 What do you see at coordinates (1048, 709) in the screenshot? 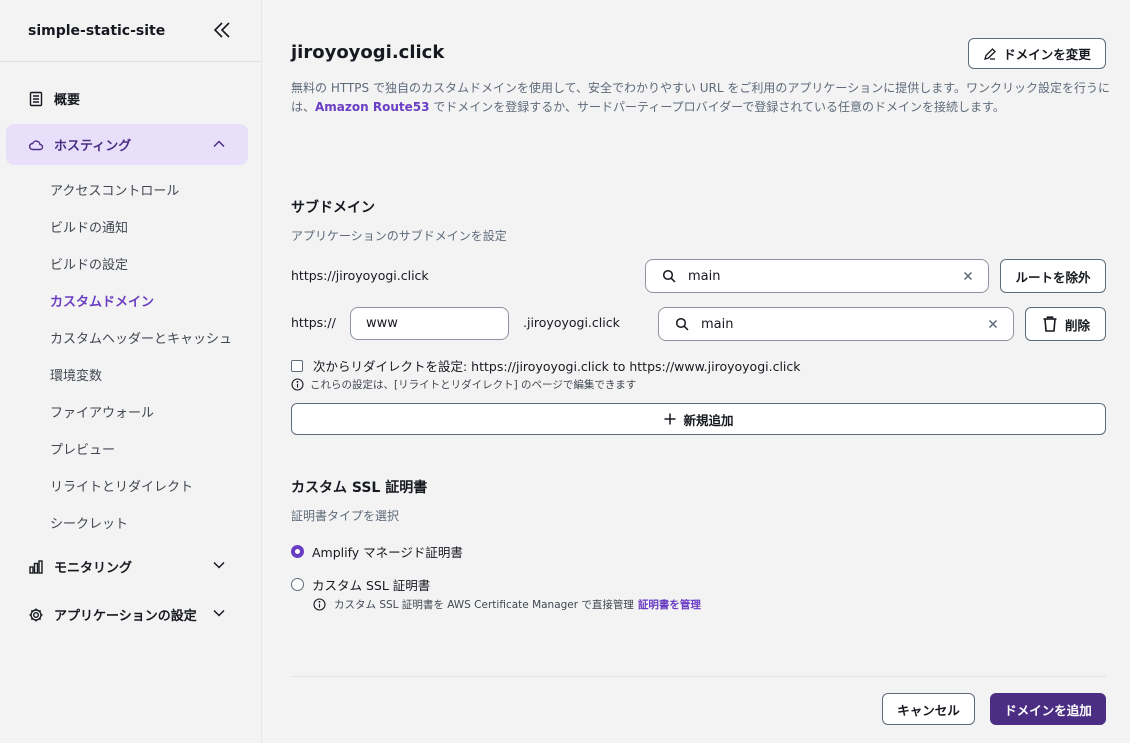
I see `add-domain-button: ドメインを追加` at bounding box center [1048, 709].